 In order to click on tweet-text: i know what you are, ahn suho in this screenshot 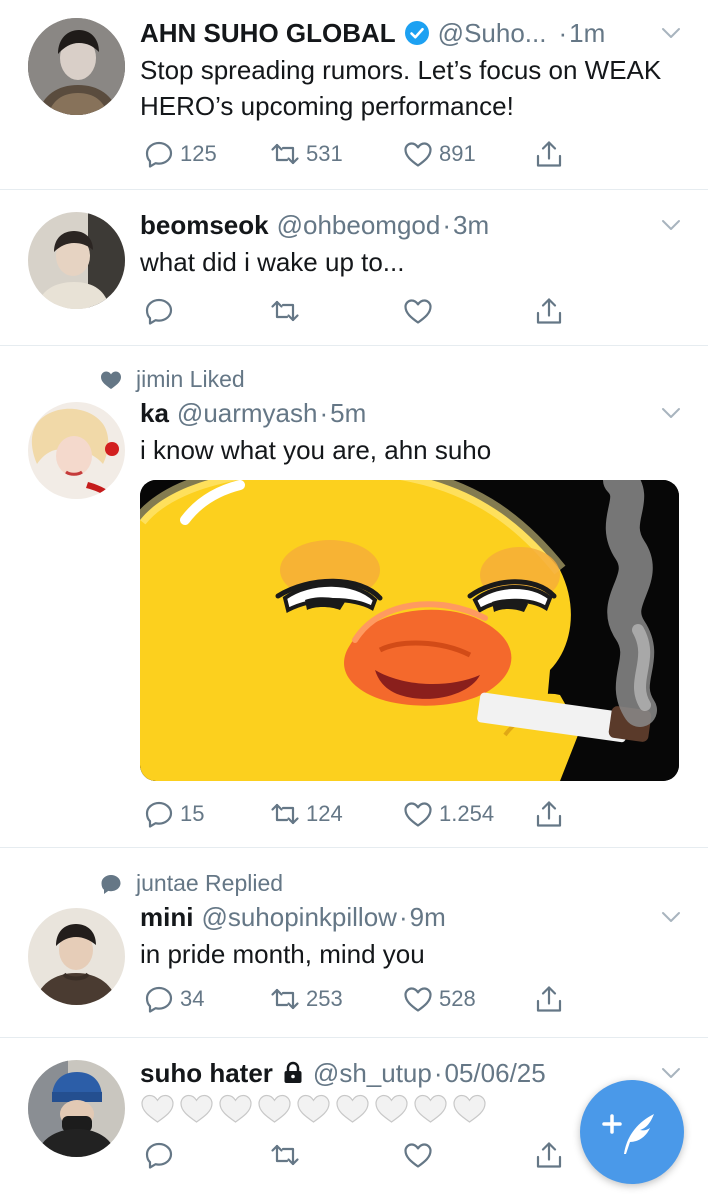, I will do `click(316, 450)`.